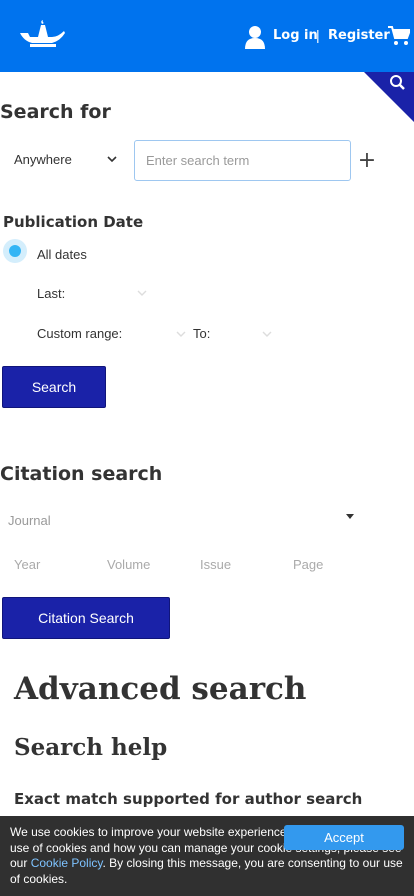  Describe the element at coordinates (399, 36) in the screenshot. I see `cart-icon` at that location.